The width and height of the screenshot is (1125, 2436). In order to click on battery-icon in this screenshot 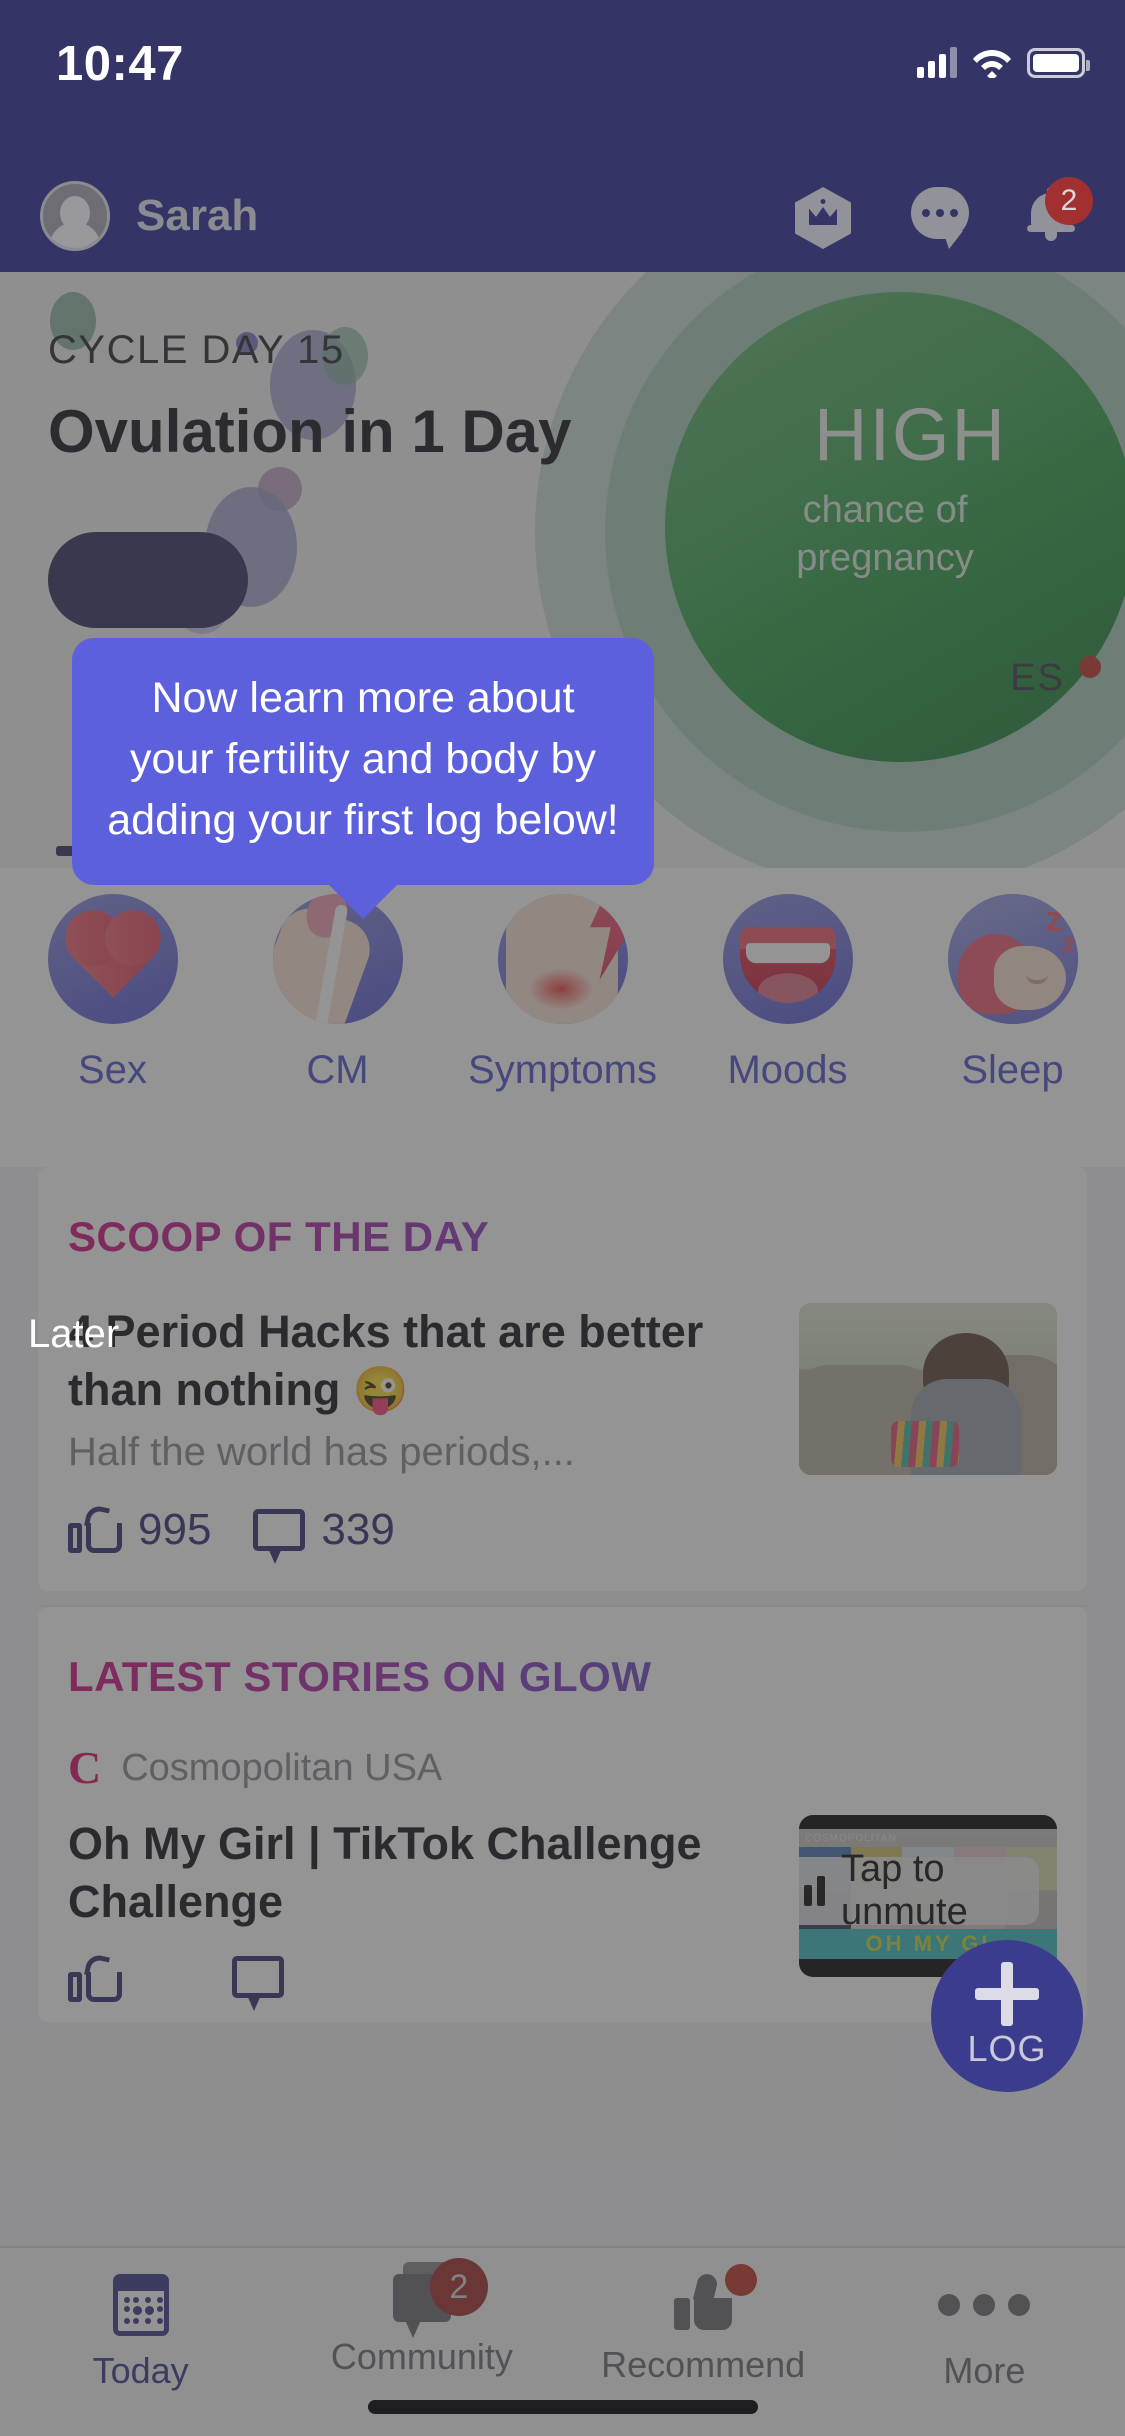, I will do `click(1058, 63)`.